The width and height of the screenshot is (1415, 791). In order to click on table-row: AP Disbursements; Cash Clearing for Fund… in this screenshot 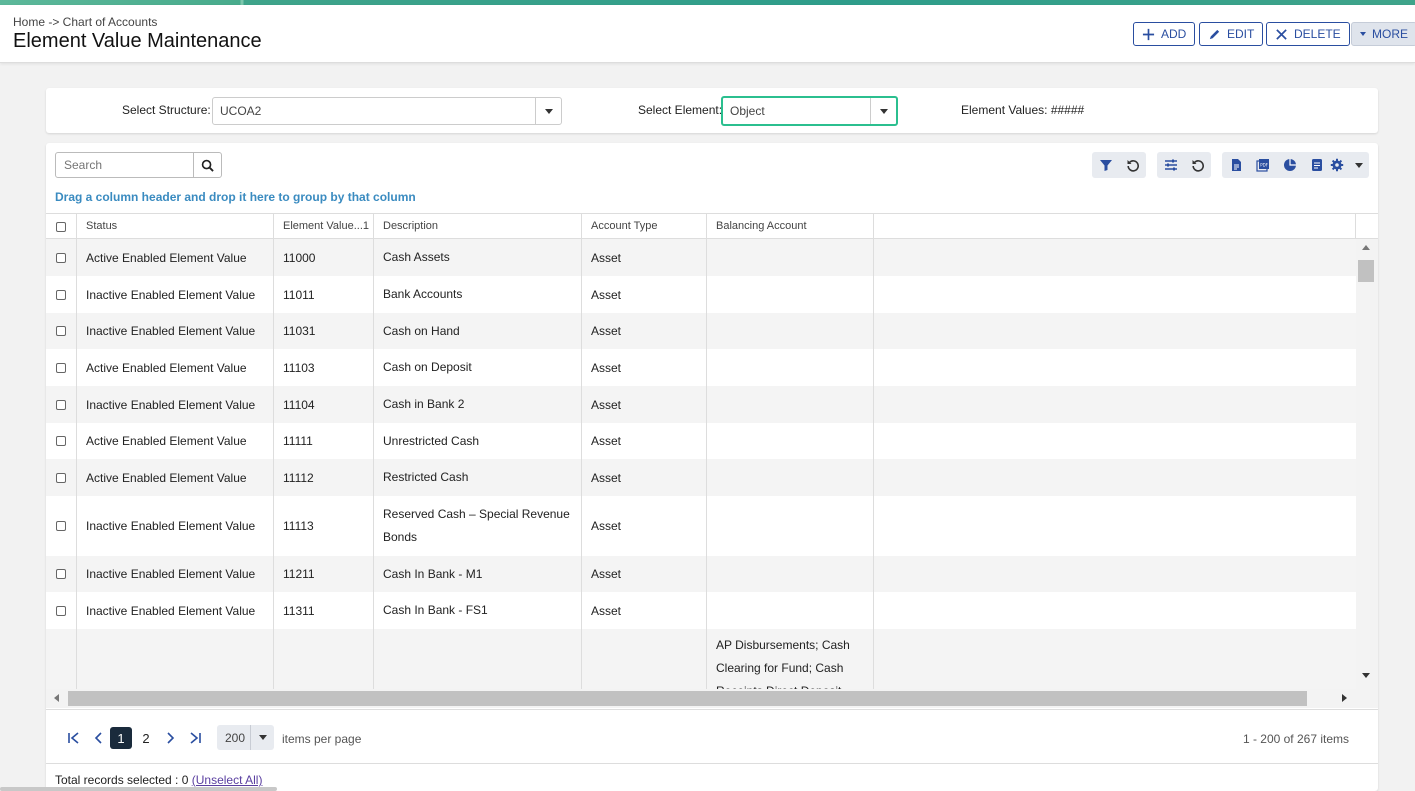, I will do `click(701, 659)`.